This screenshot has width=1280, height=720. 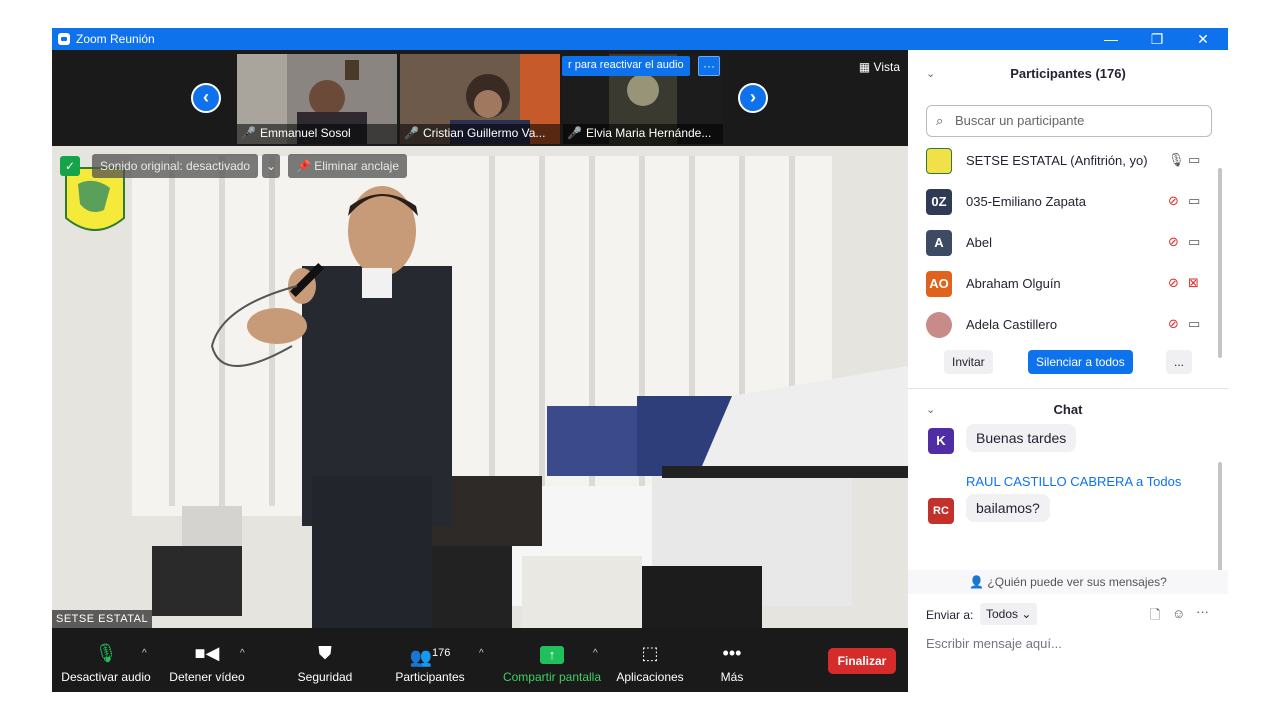 I want to click on chat-bubble: bailamos?, so click(x=1008, y=508).